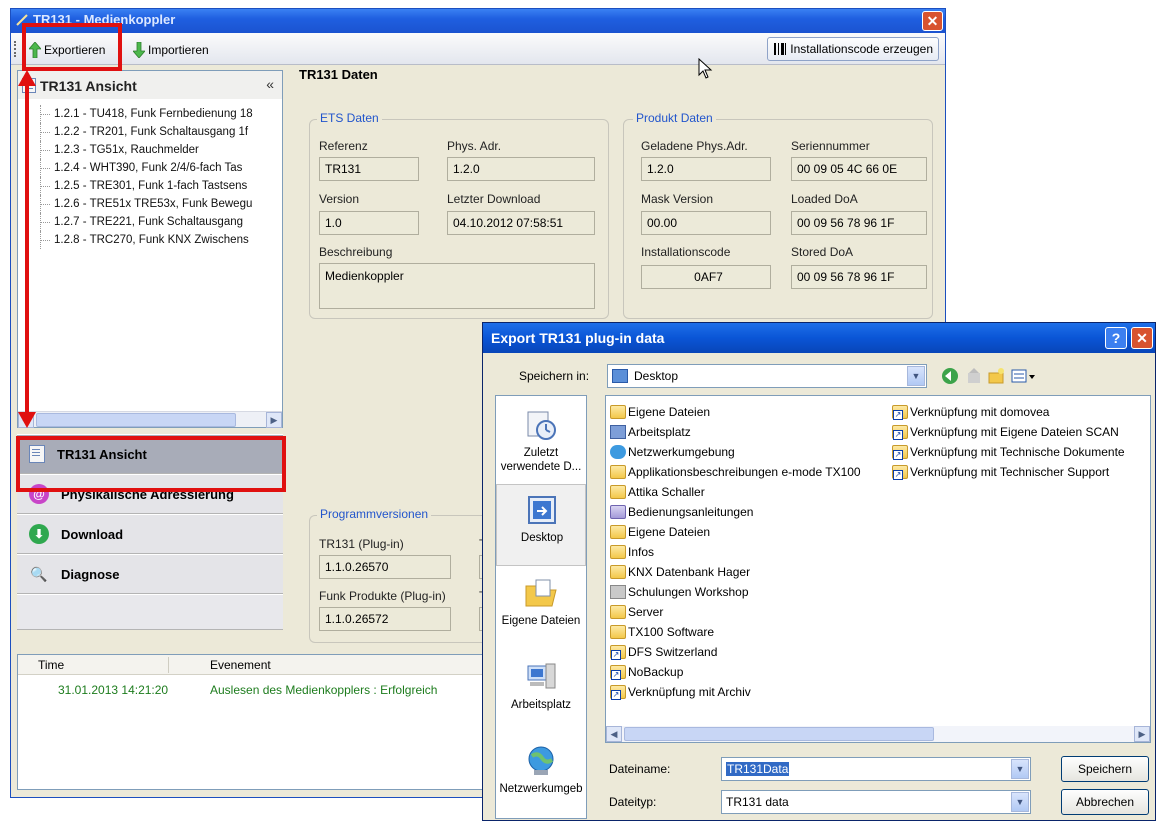 This screenshot has height=821, width=1156. Describe the element at coordinates (150, 574) in the screenshot. I see `nav-diagnose: 🔍 Diagnose` at that location.